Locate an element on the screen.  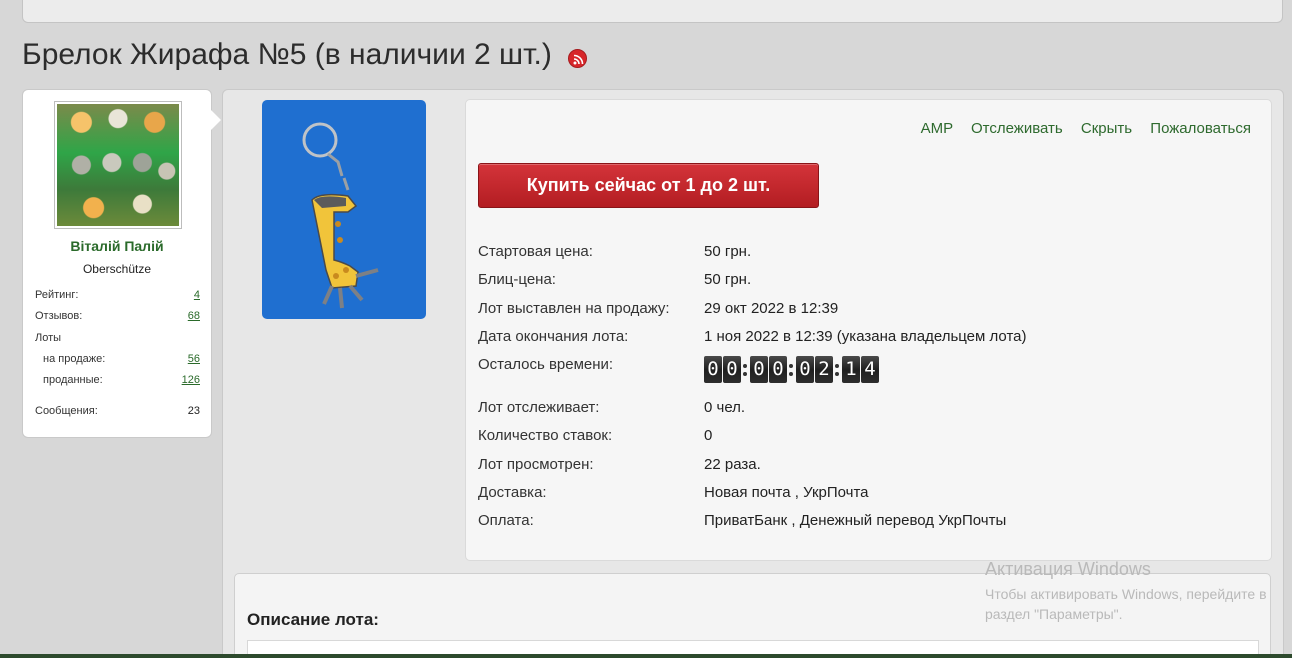
avatar is located at coordinates (118, 165).